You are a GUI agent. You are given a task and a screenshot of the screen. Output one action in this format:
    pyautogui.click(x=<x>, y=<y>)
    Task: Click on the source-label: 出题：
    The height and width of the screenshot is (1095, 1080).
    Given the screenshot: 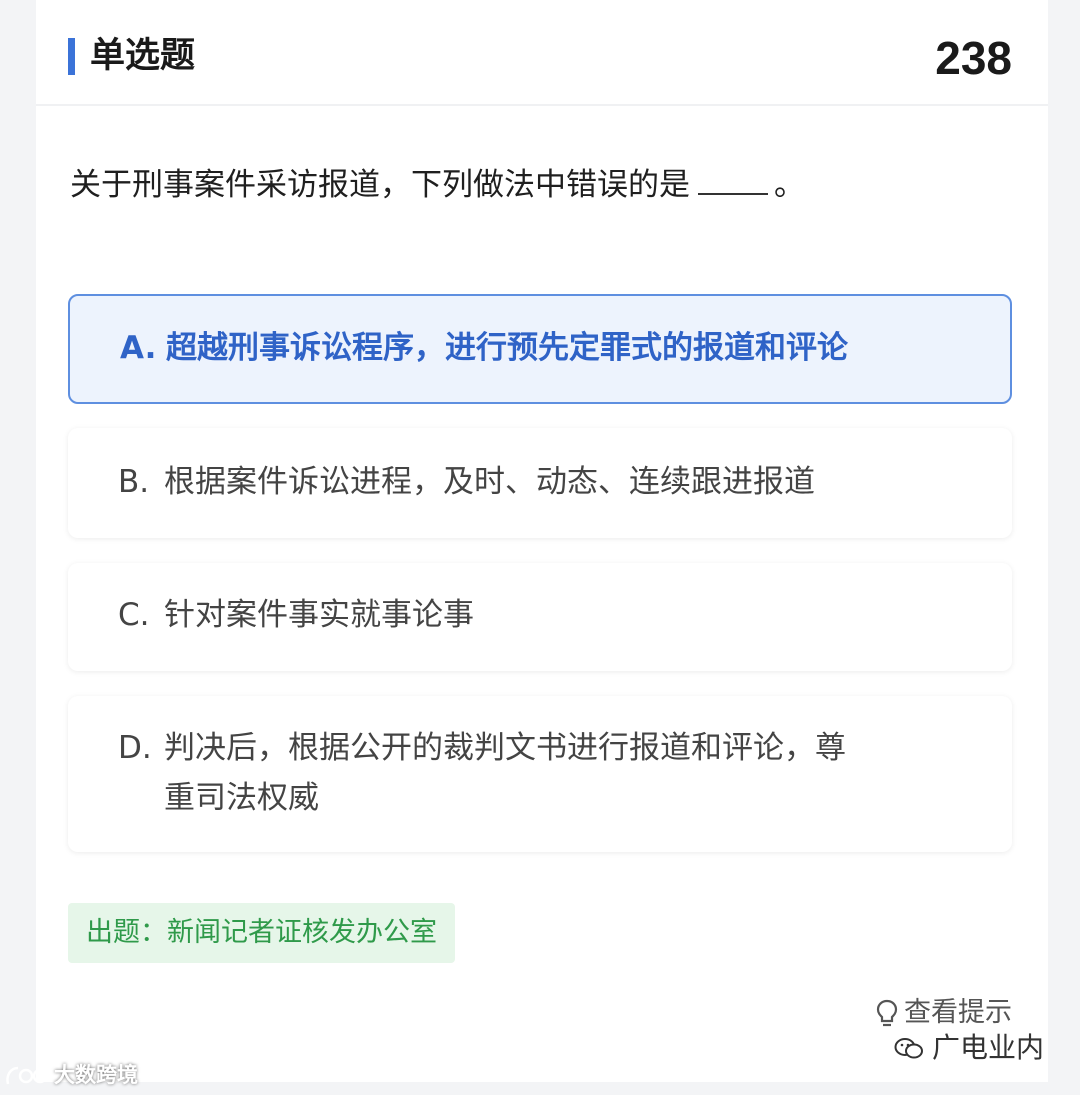 What is the action you would take?
    pyautogui.click(x=126, y=932)
    